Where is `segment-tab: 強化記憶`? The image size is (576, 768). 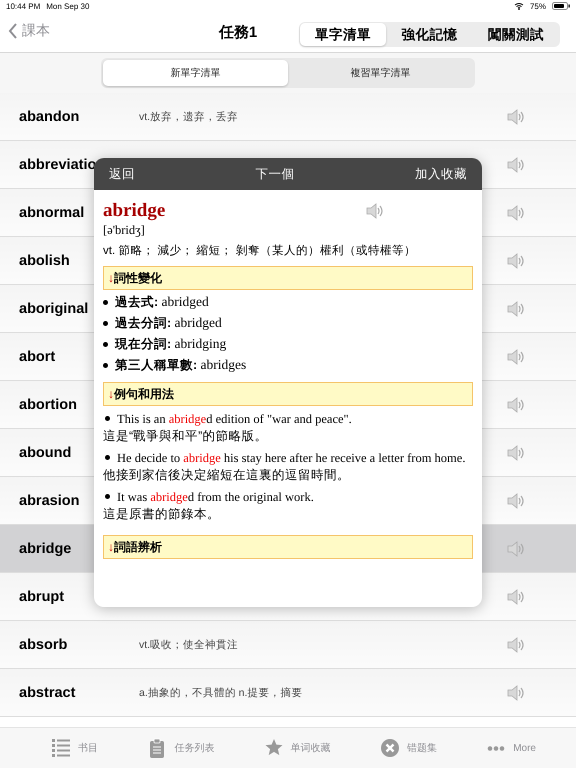 segment-tab: 強化記憶 is located at coordinates (429, 34).